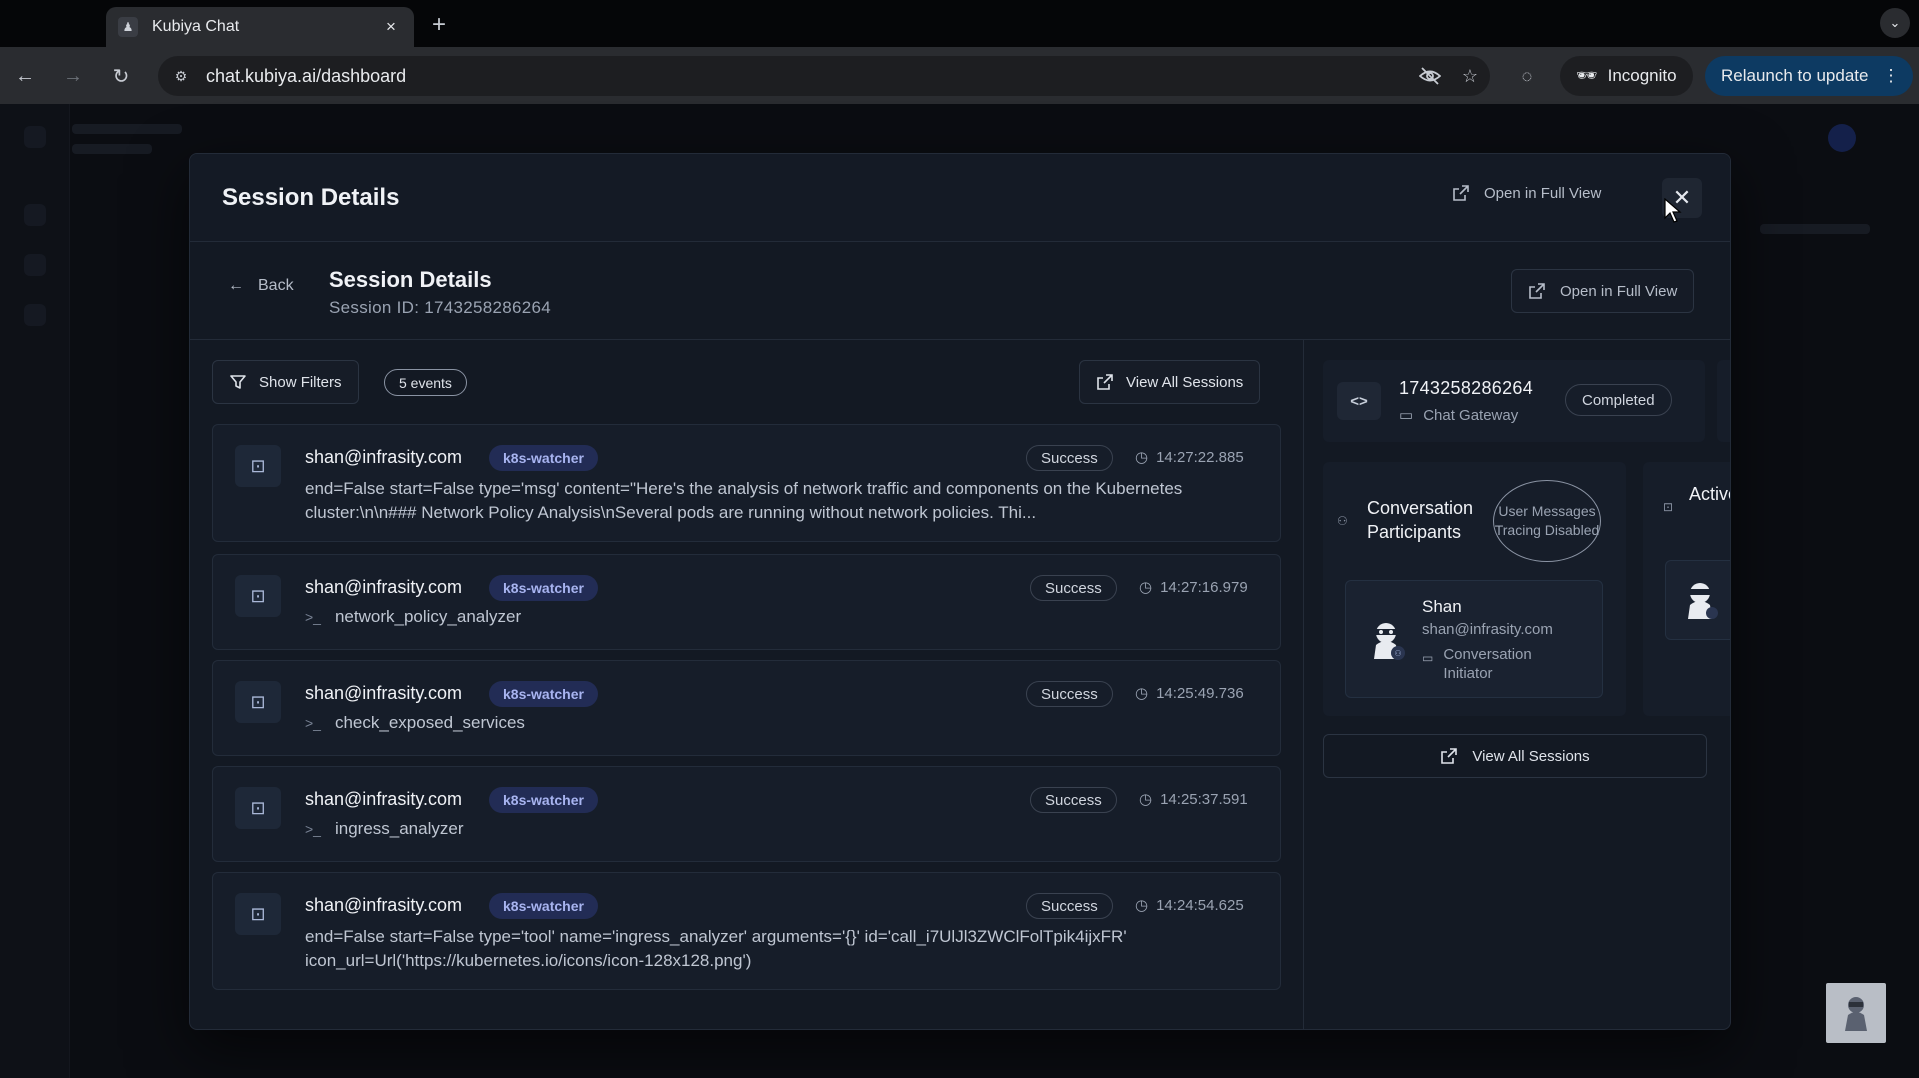 The height and width of the screenshot is (1078, 1919). I want to click on modal-open-full-view-button: Open in Full View, so click(1526, 193).